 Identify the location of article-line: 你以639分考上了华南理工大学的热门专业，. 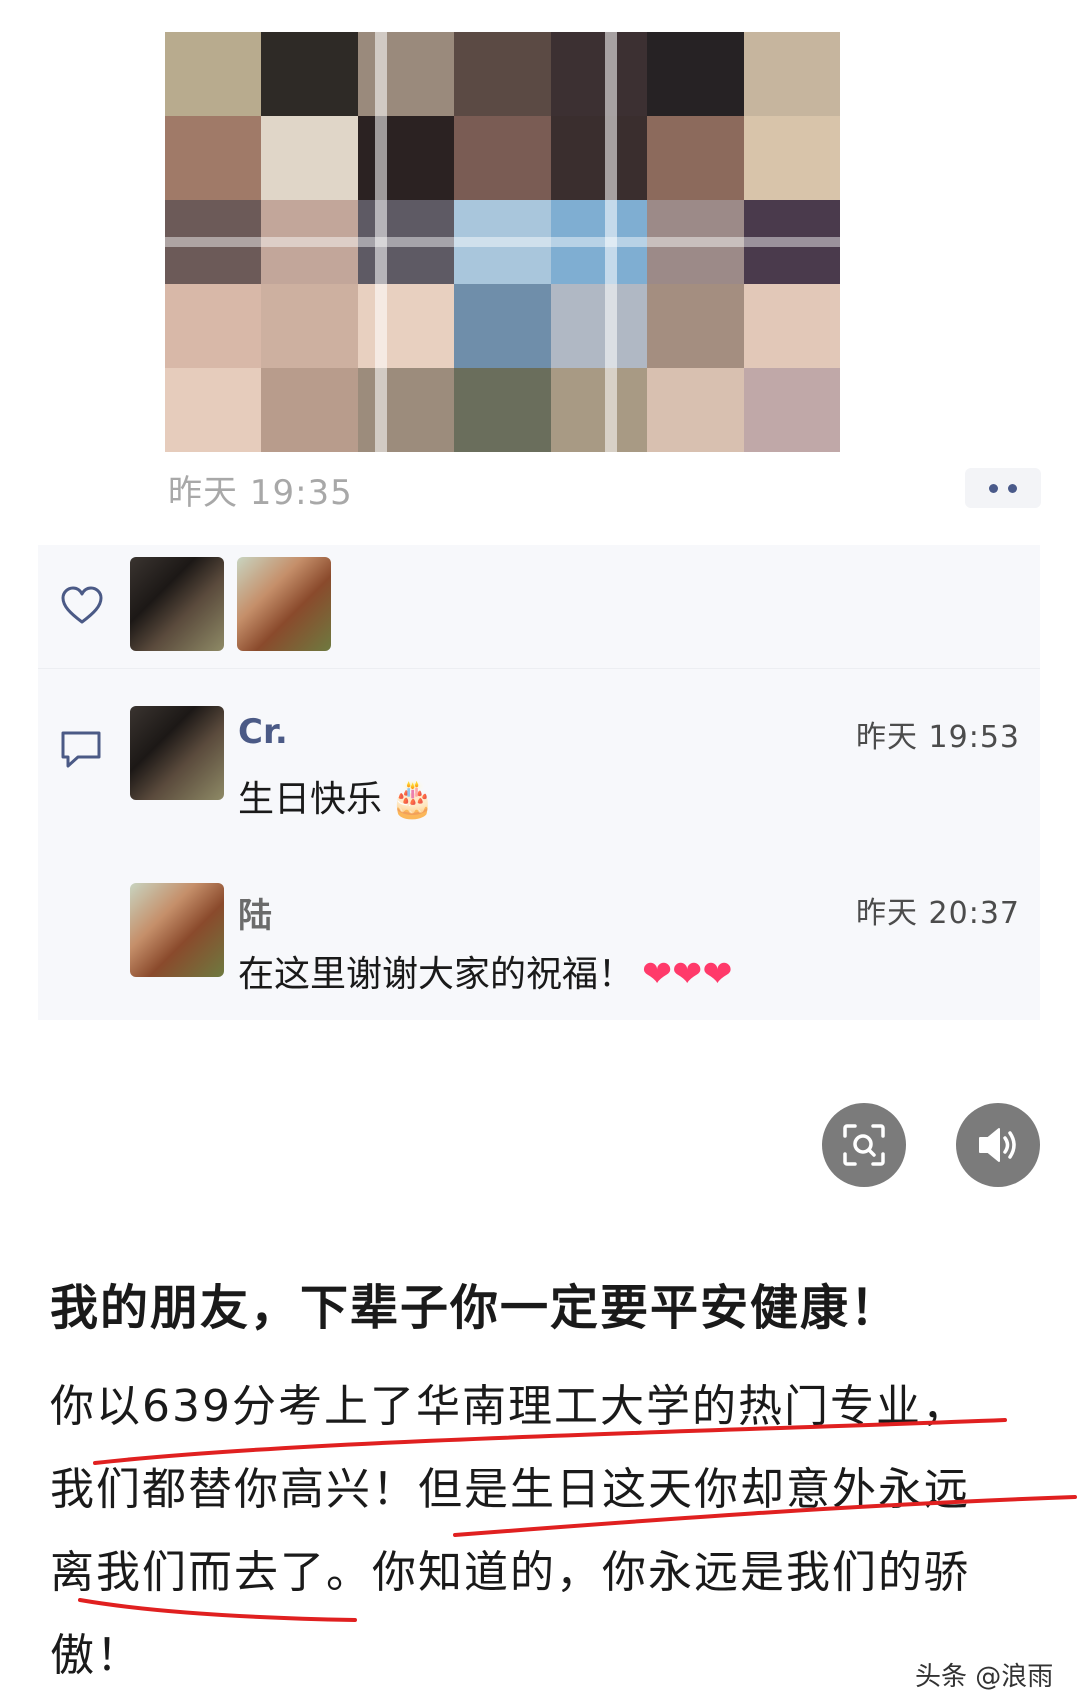
(509, 1406).